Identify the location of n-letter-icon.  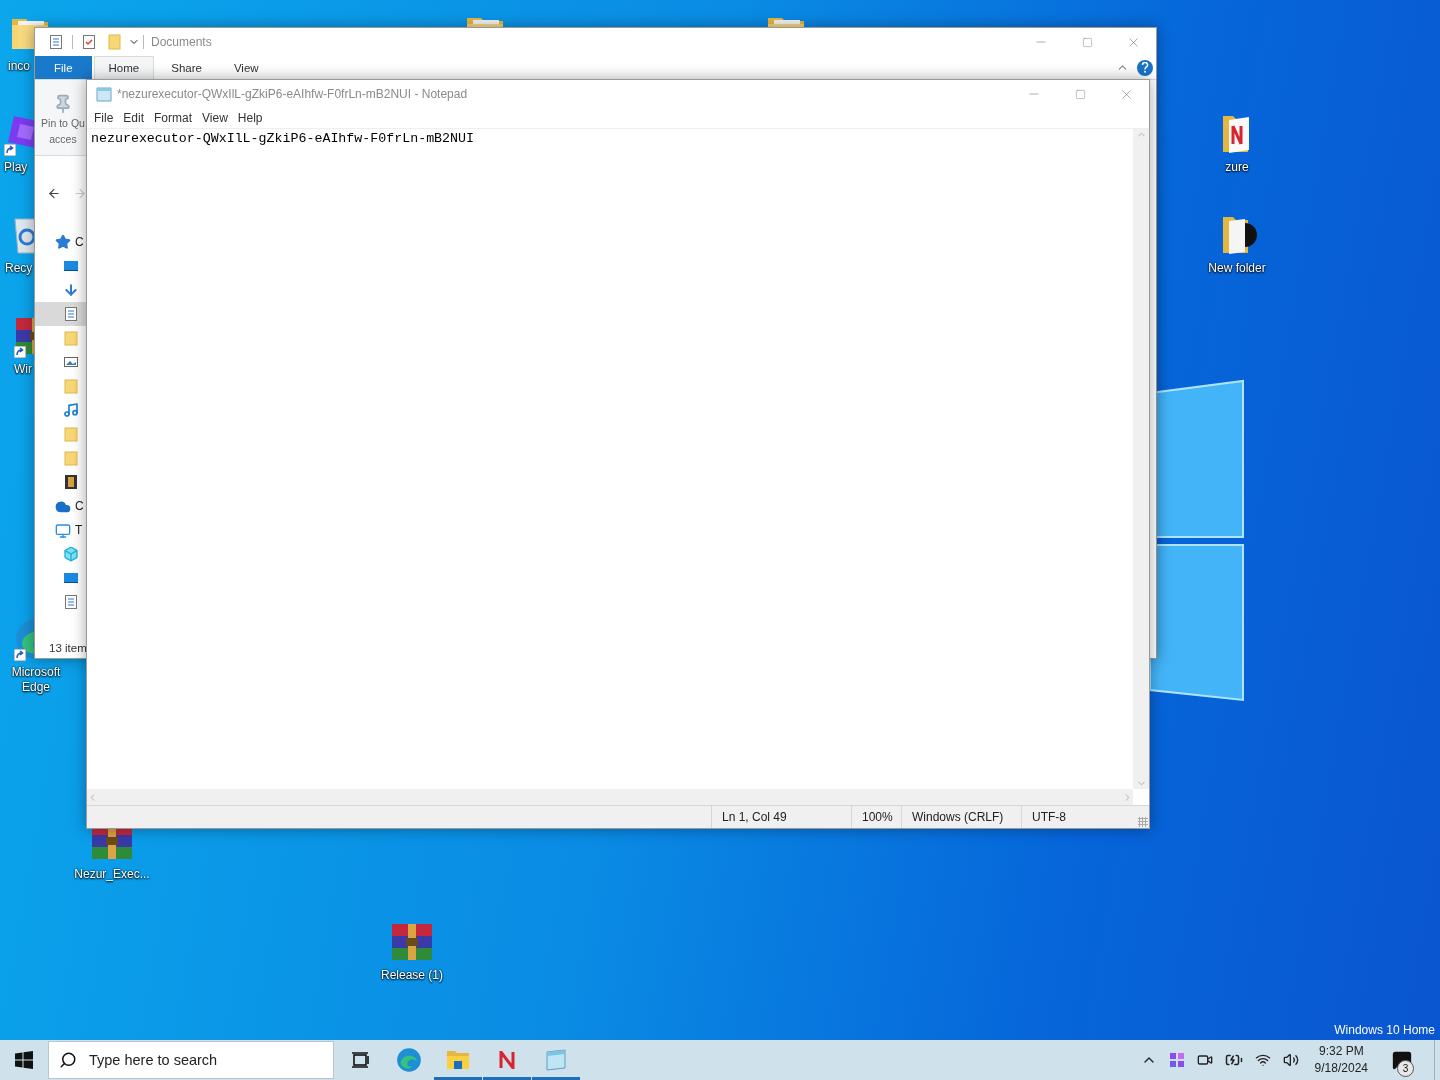
(507, 1060).